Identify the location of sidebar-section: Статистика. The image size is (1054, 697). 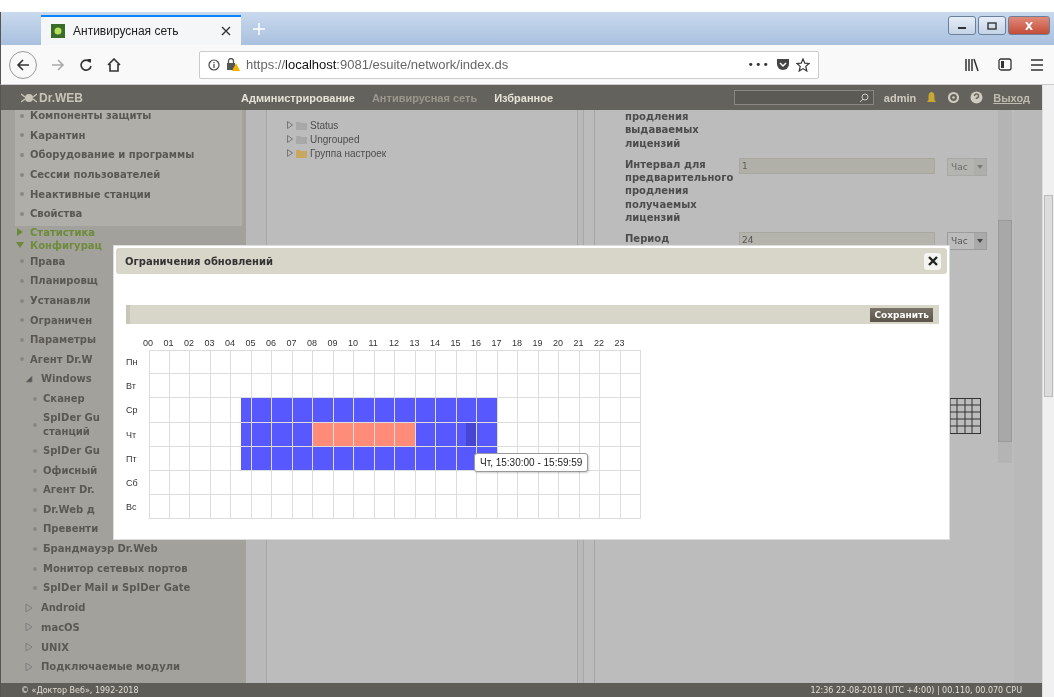
(62, 232).